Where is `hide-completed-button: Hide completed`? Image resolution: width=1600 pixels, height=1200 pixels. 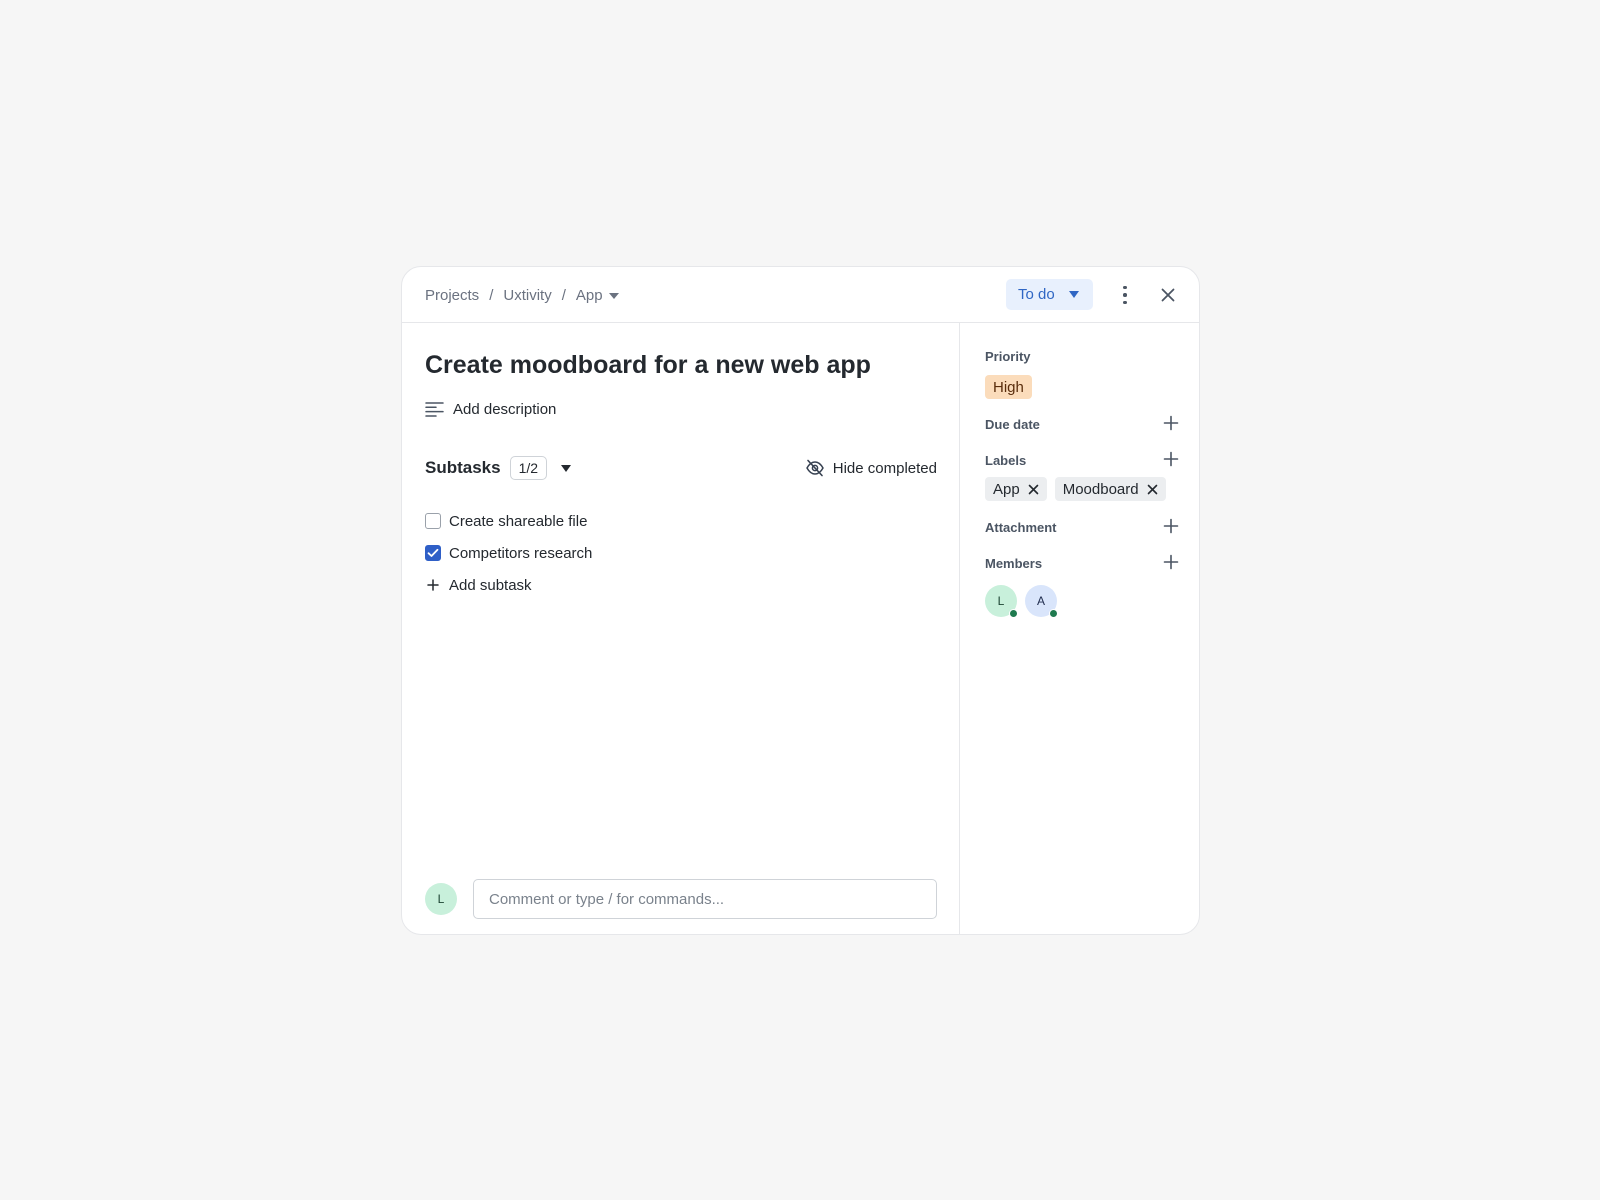 hide-completed-button: Hide completed is located at coordinates (871, 468).